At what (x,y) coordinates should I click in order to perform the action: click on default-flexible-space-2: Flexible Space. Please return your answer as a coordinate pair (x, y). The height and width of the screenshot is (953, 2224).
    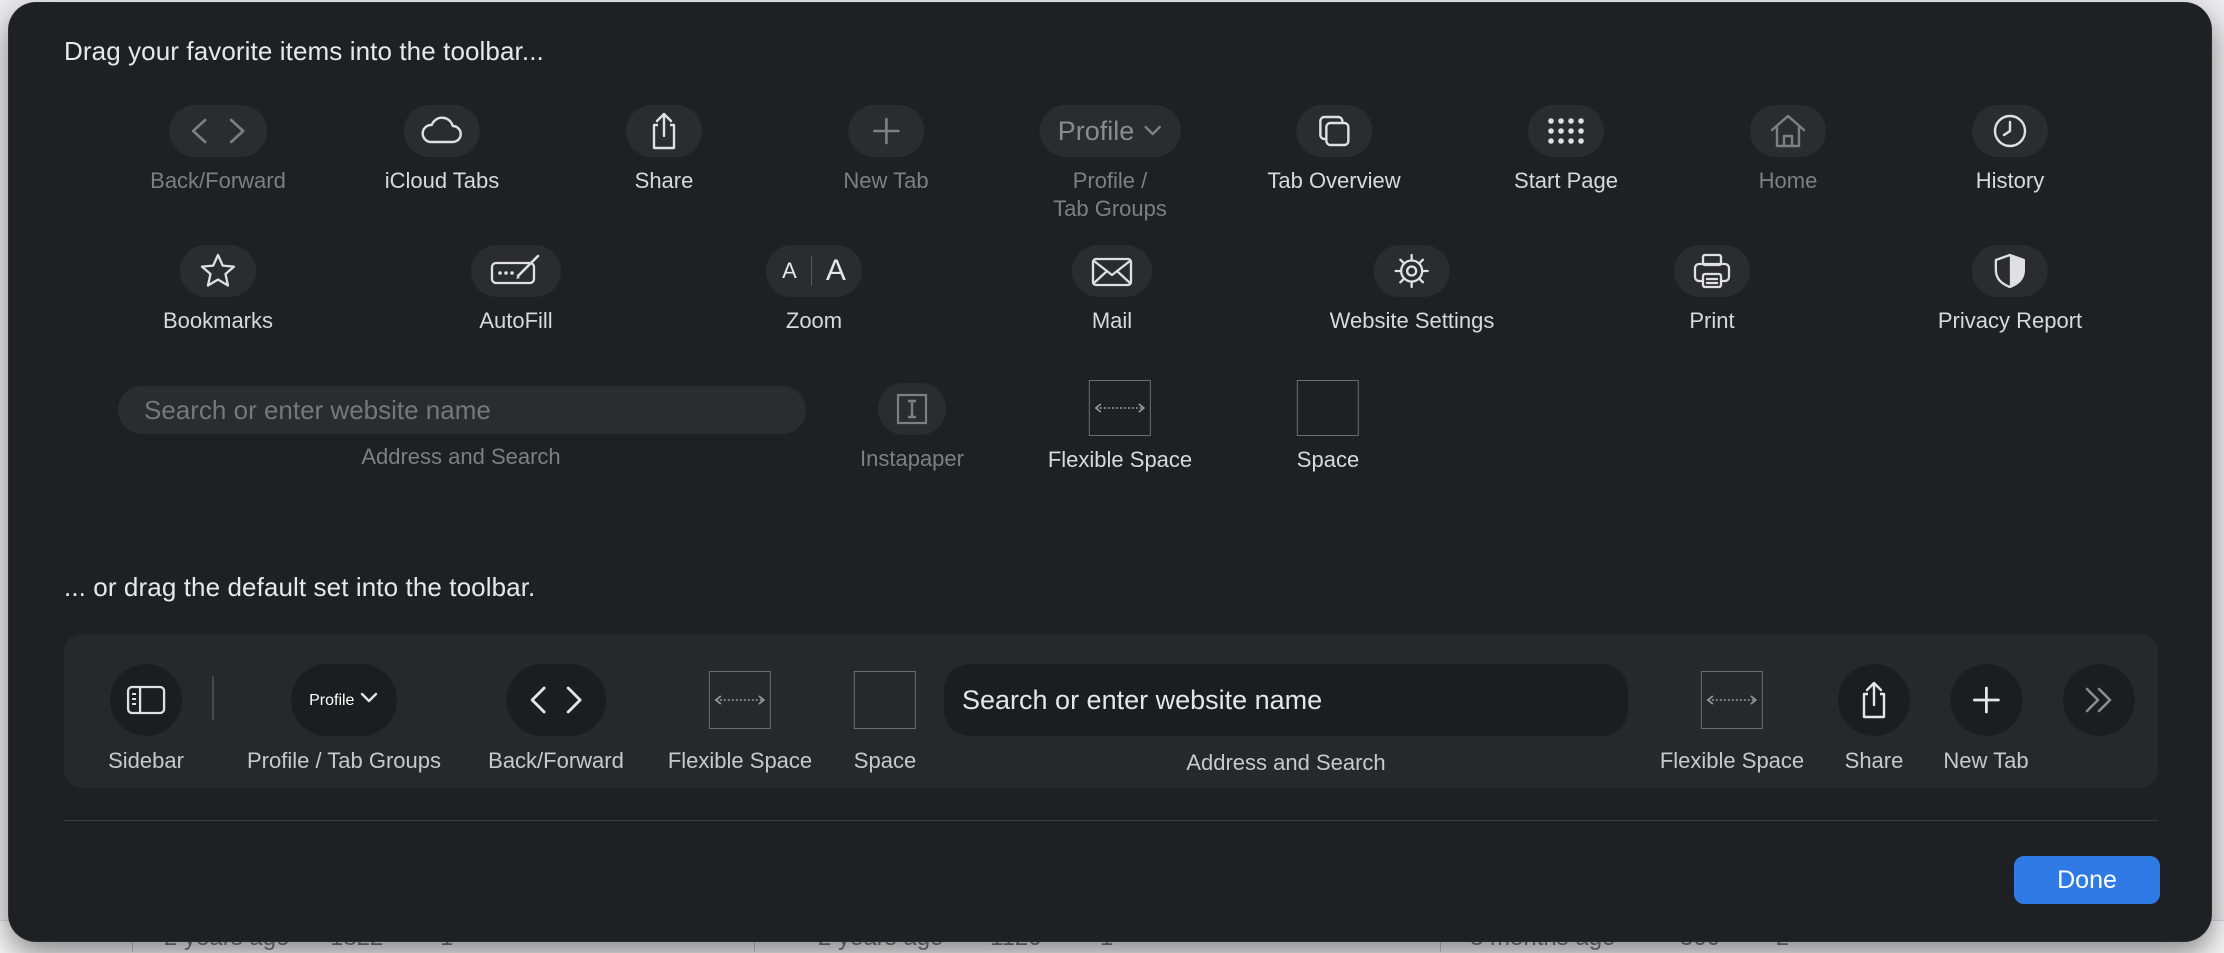
    Looking at the image, I should click on (1732, 719).